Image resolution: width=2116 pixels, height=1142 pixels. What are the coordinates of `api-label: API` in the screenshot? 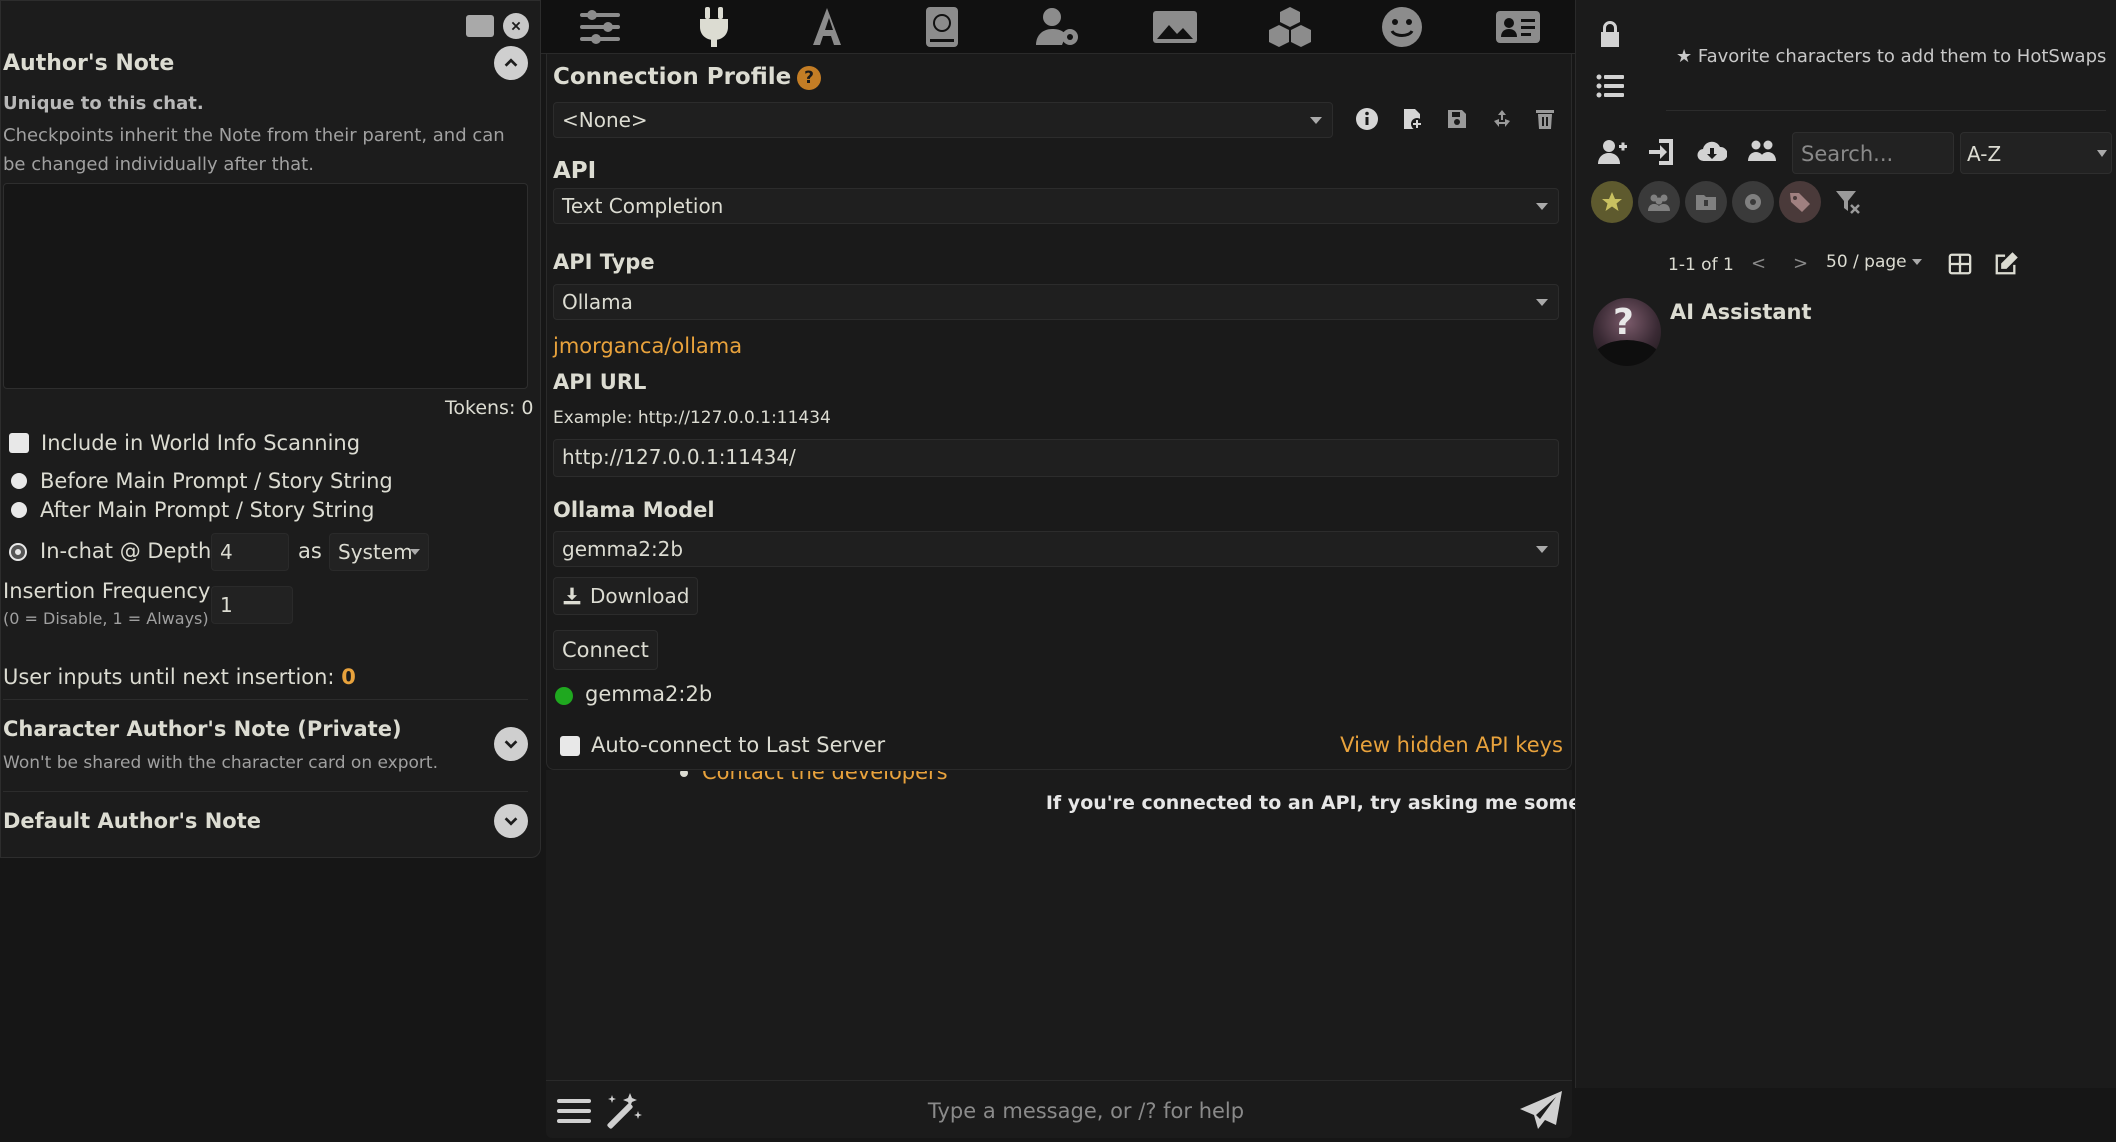 It's located at (575, 171).